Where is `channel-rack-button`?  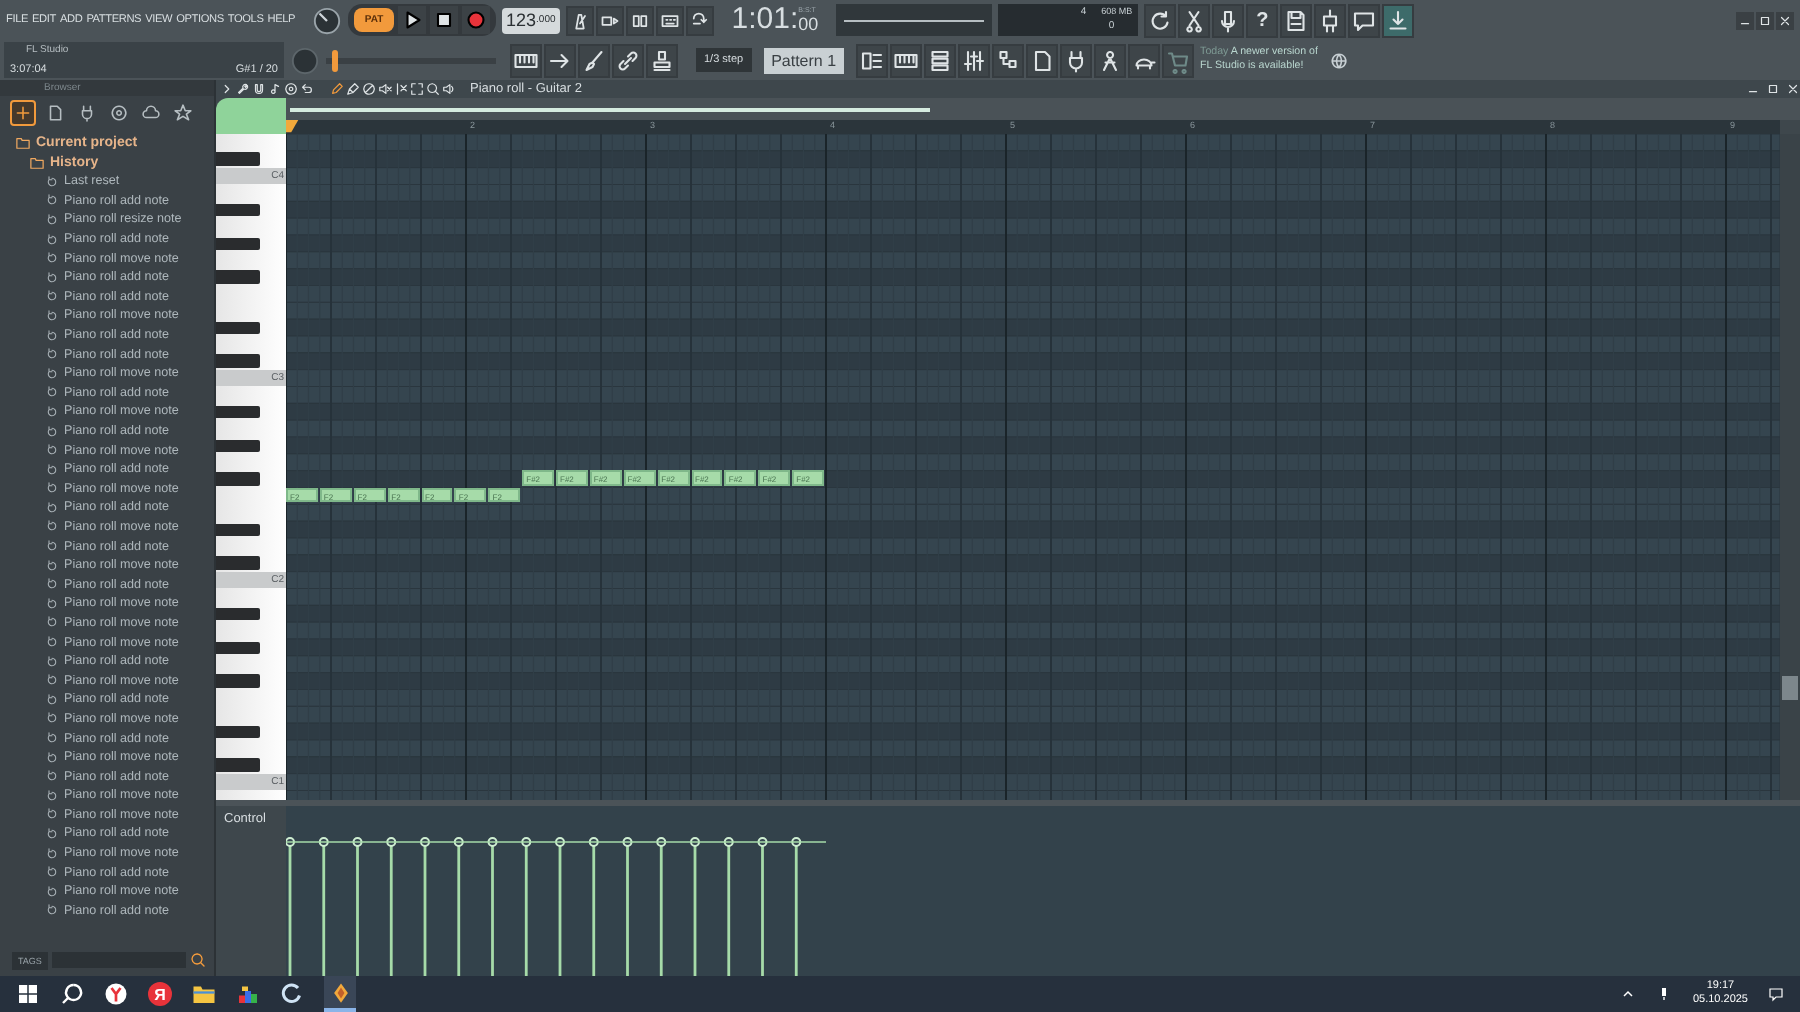 channel-rack-button is located at coordinates (940, 60).